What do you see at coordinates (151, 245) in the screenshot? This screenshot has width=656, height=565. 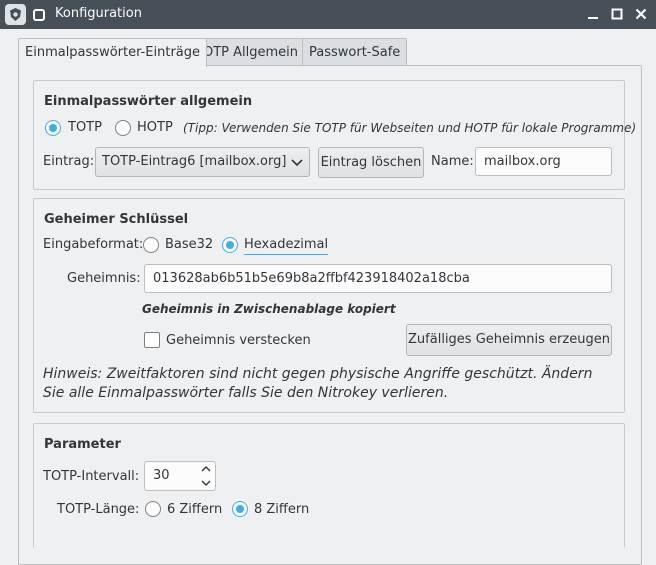 I see `base32-radio` at bounding box center [151, 245].